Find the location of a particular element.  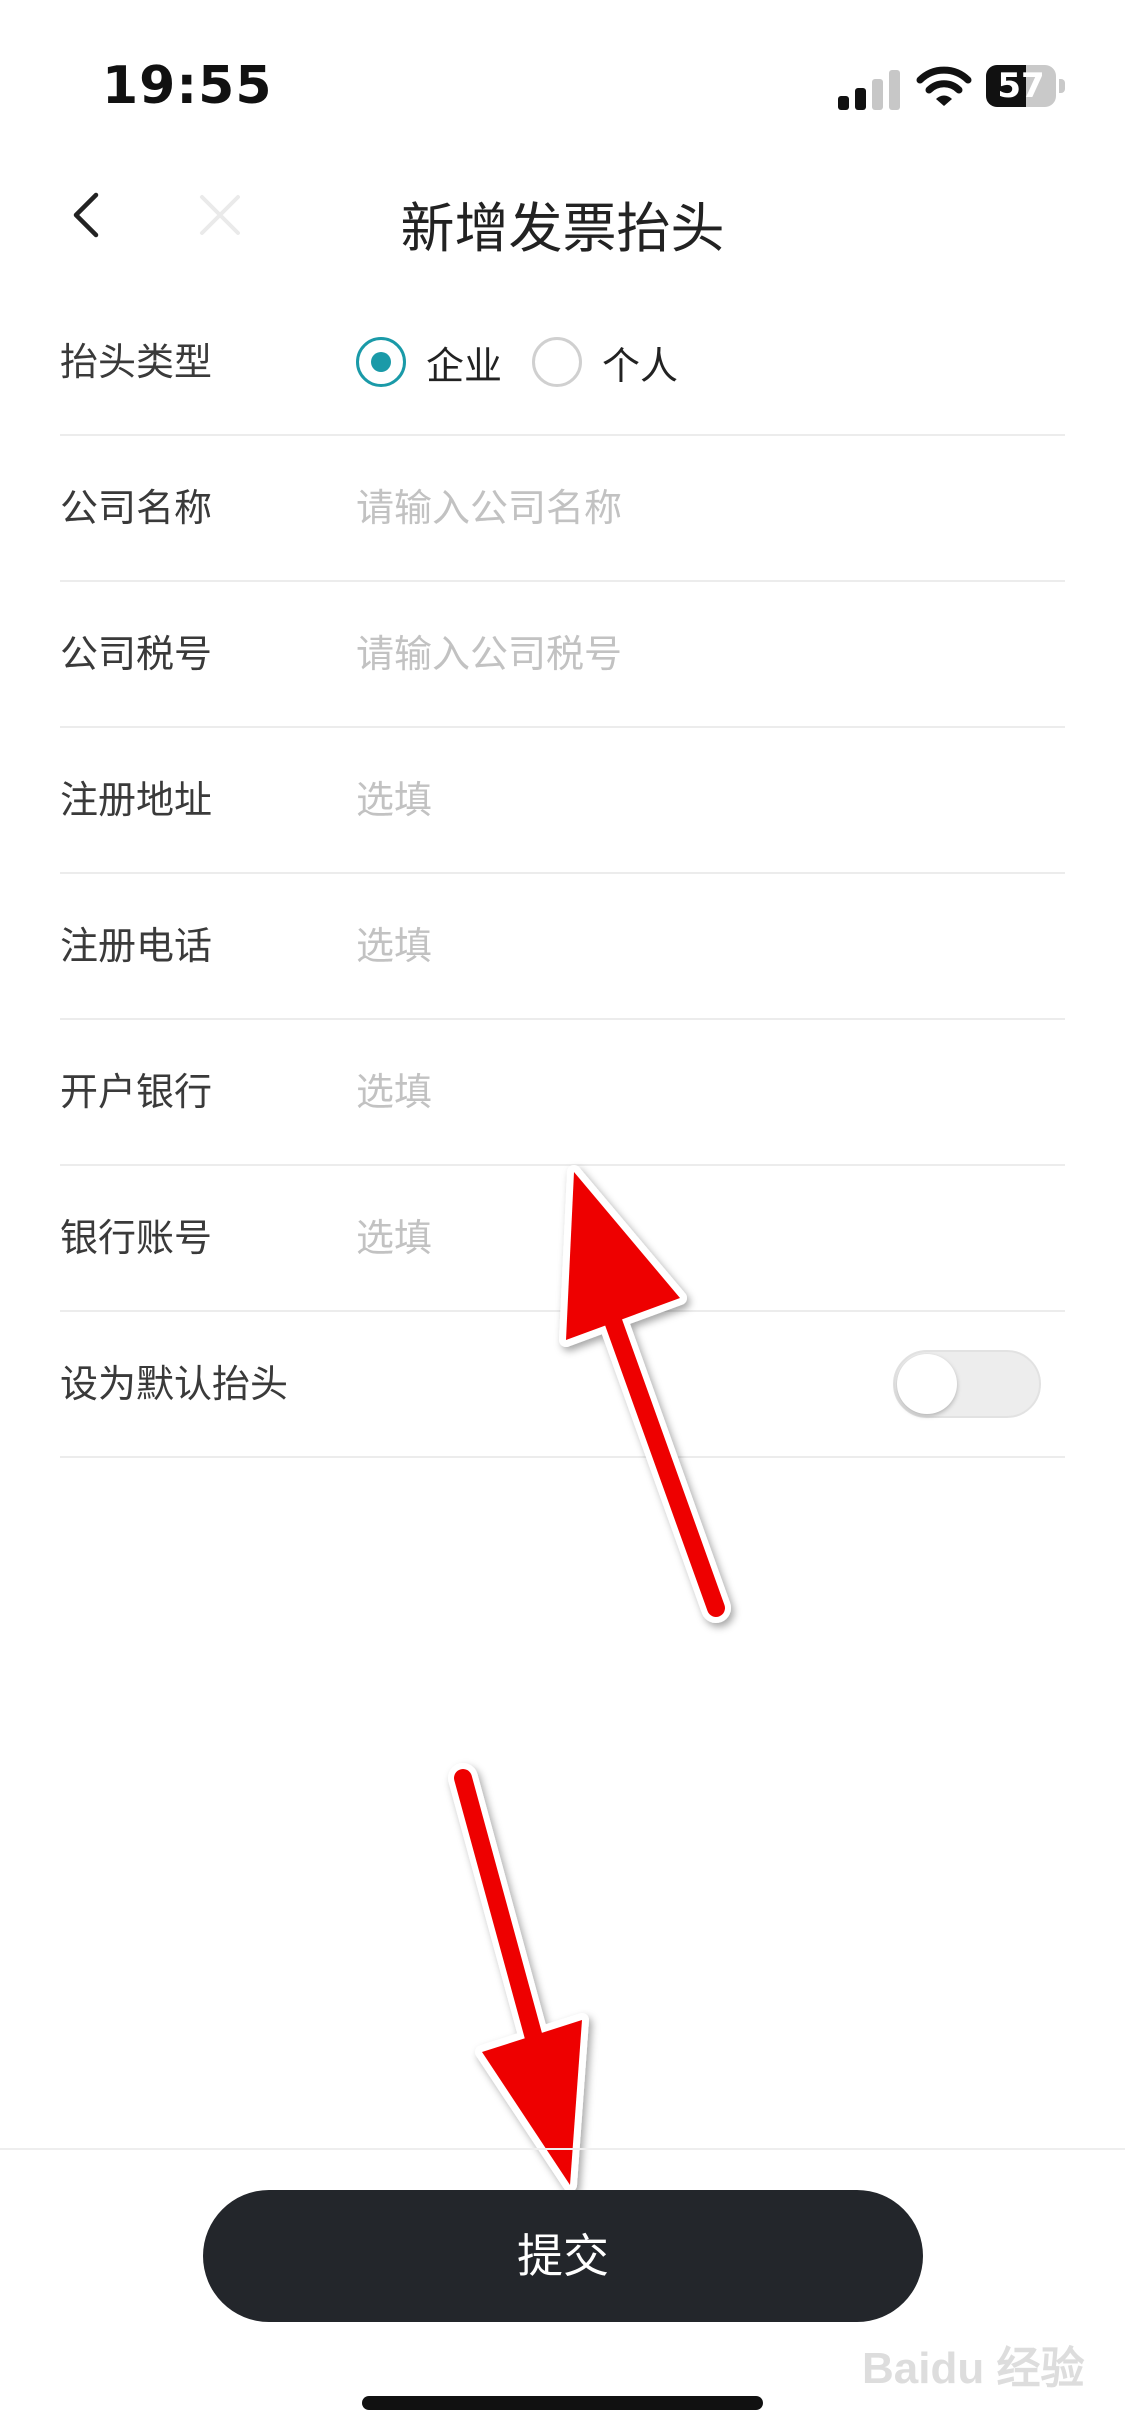

radio-enterprise: 企业 is located at coordinates (429, 362).